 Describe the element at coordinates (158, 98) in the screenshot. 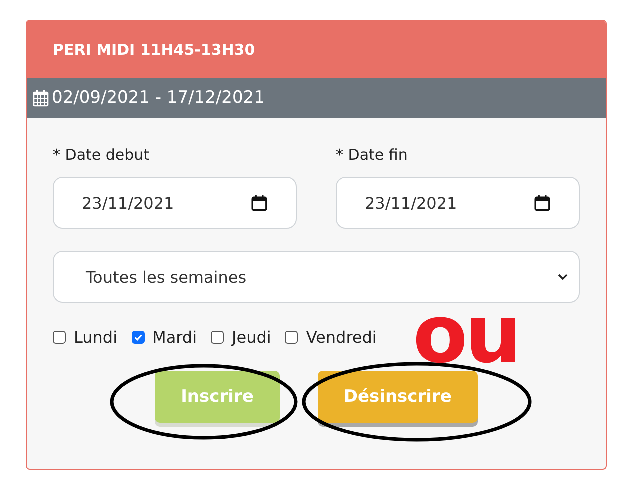

I see `period-text: 02/09/2021 - 17/12/2021` at that location.